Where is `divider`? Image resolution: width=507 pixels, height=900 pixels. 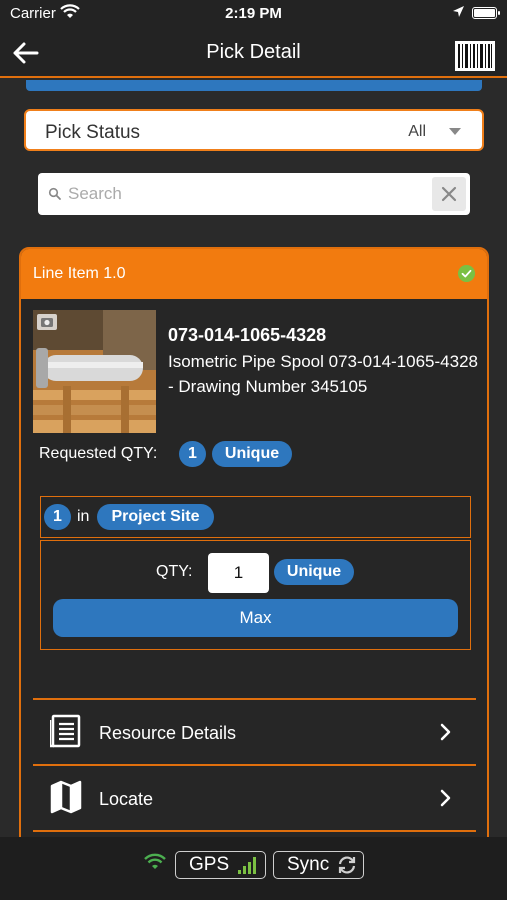 divider is located at coordinates (254, 831).